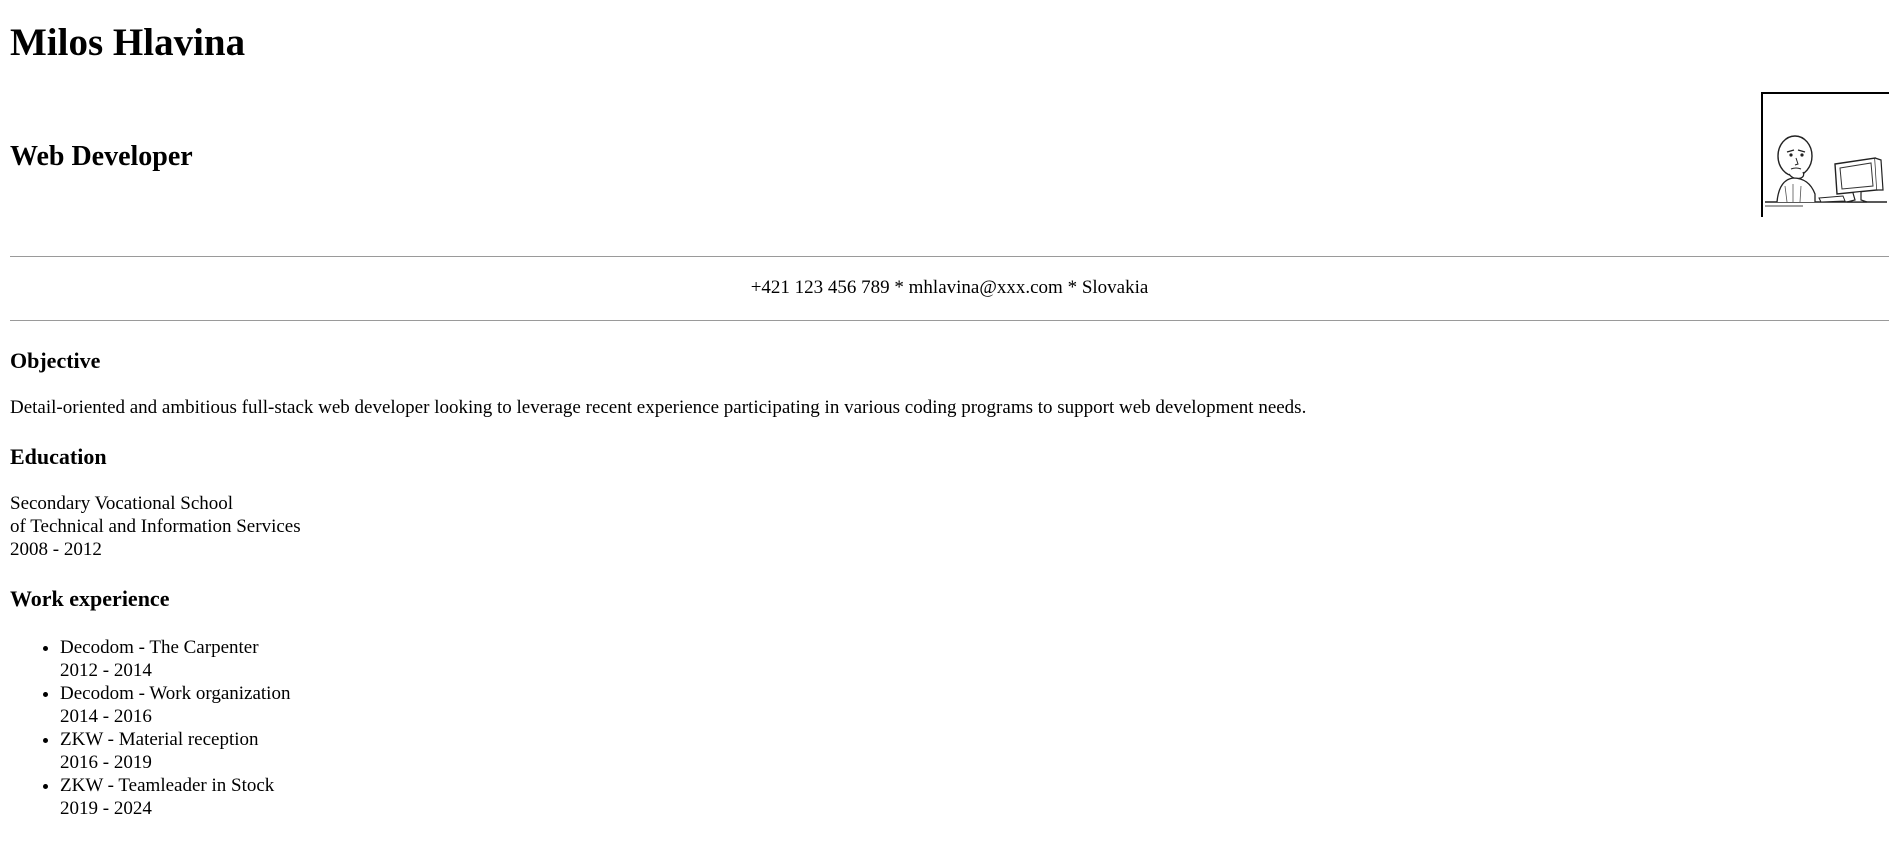 This screenshot has height=841, width=1892. I want to click on work-heading: Work experience, so click(90, 598).